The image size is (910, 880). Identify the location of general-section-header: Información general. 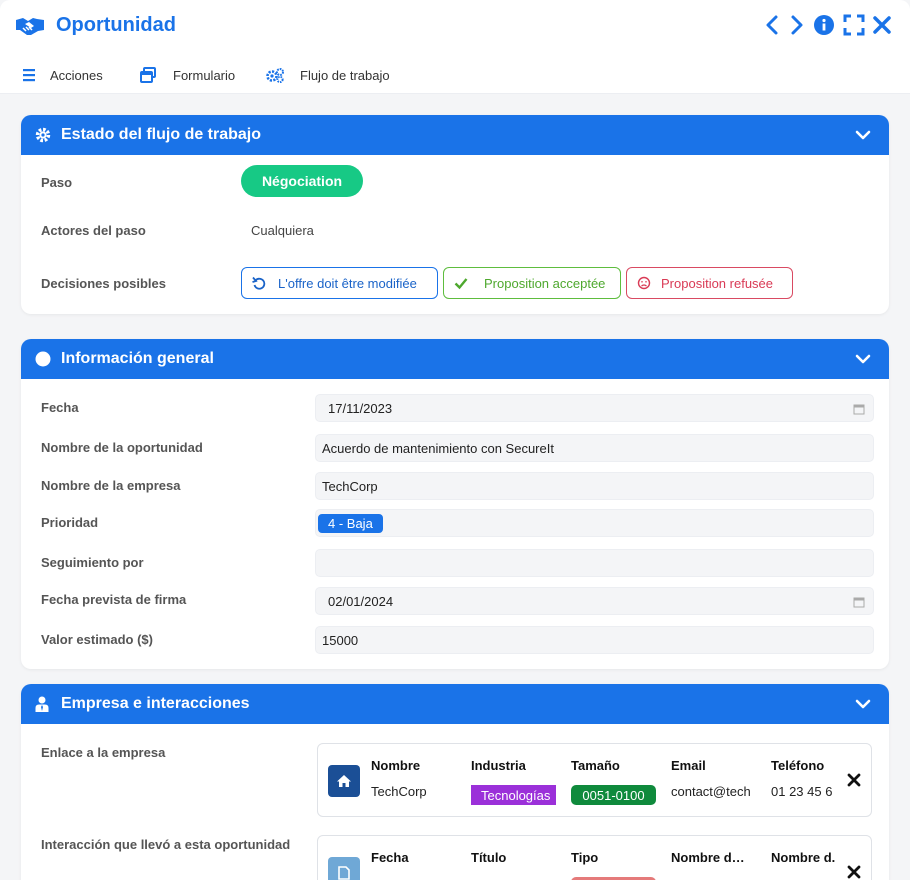
(455, 359).